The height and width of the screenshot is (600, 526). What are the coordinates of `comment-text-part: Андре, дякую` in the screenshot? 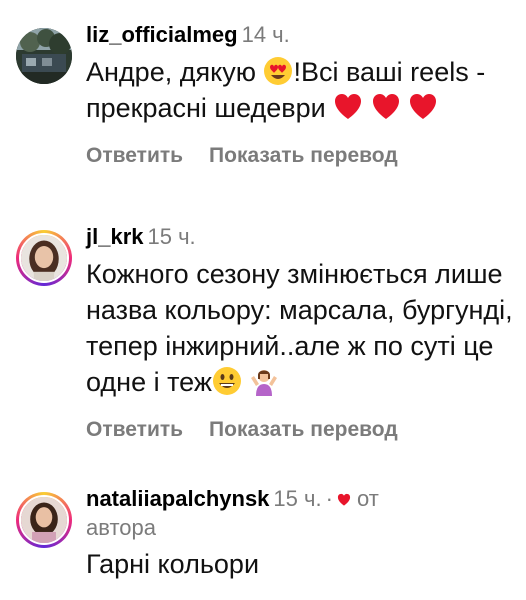 It's located at (175, 72).